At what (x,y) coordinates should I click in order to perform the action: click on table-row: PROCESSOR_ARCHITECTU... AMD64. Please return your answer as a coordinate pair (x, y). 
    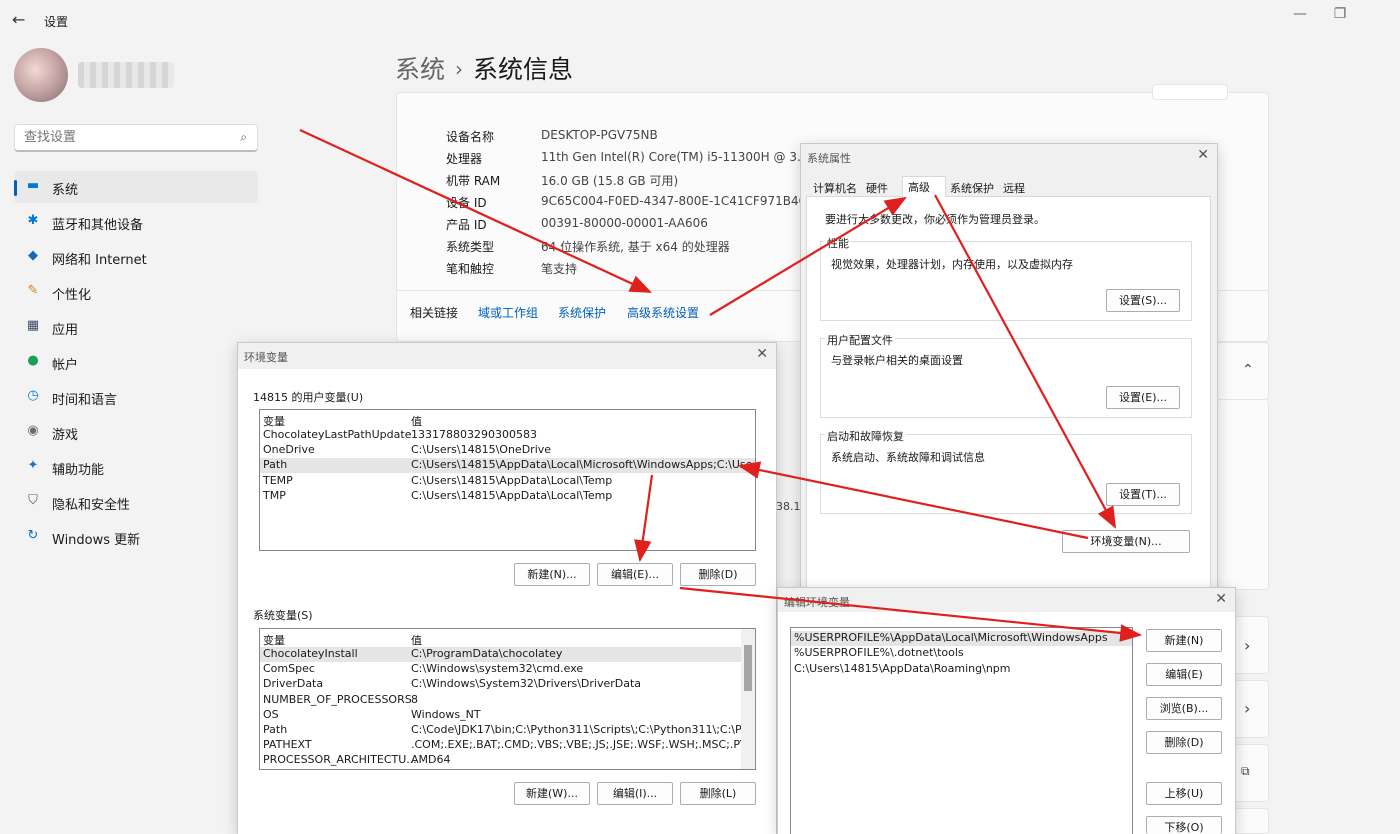
    Looking at the image, I should click on (507, 760).